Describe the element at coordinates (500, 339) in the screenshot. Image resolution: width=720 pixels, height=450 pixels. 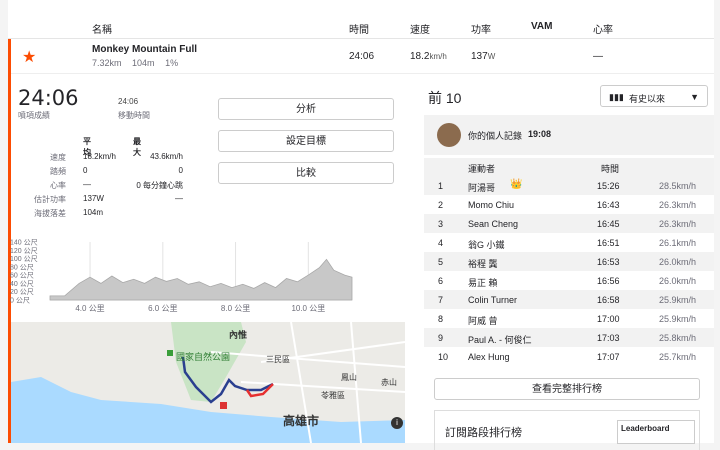
I see `athlete-name: Paul A. - 何俊仁` at that location.